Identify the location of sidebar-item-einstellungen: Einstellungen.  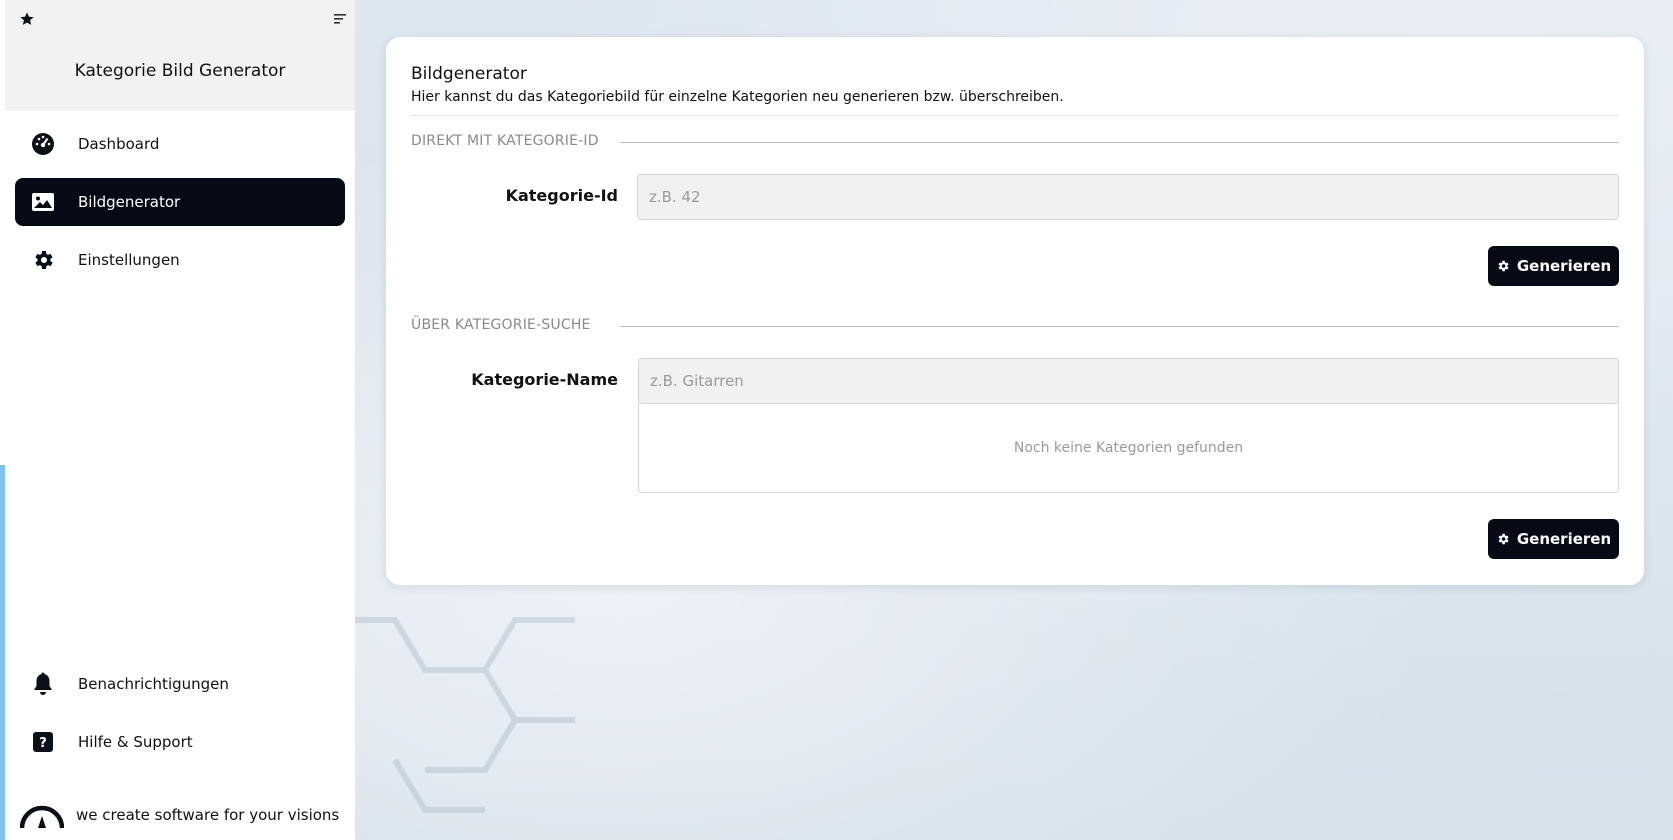
(180, 260).